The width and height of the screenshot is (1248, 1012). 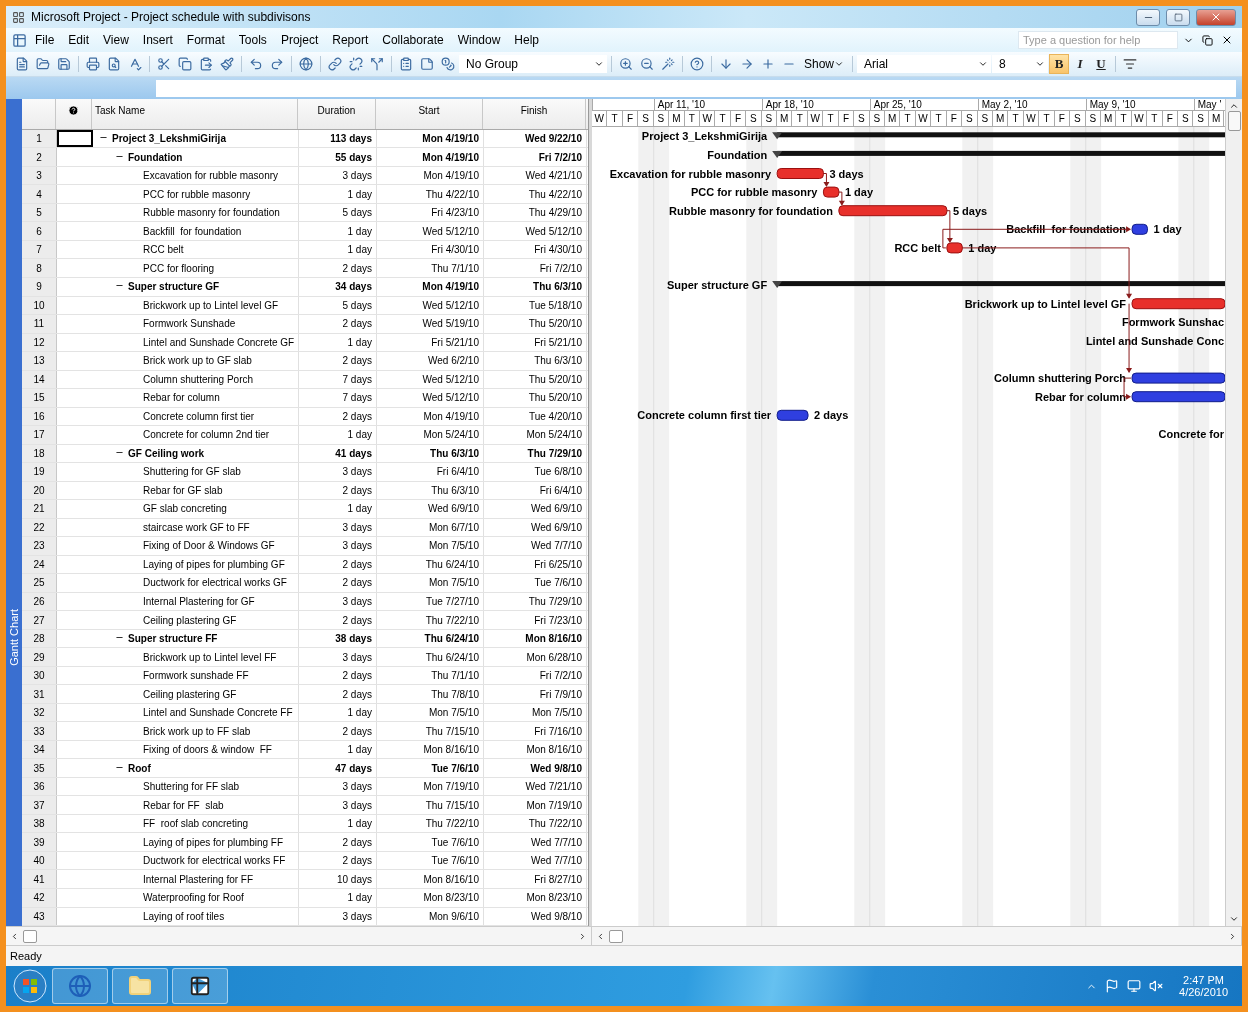 What do you see at coordinates (207, 750) in the screenshot?
I see `task-name: Fixing of doors & window FF` at bounding box center [207, 750].